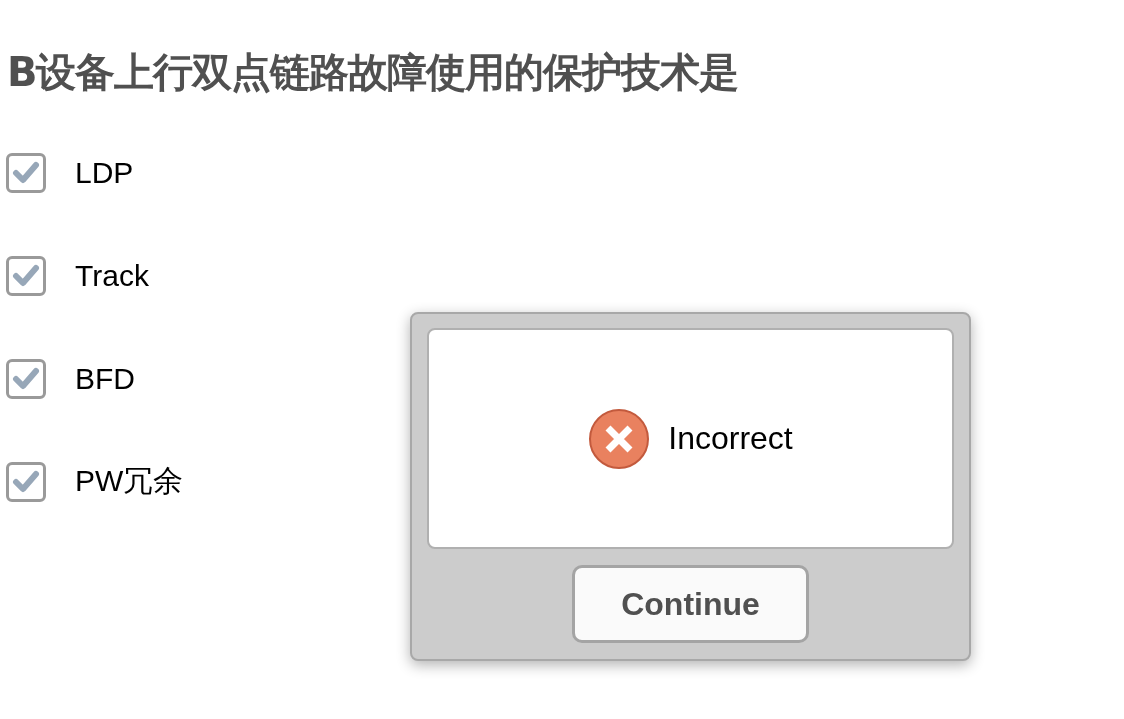 The height and width of the screenshot is (719, 1124). Describe the element at coordinates (690, 604) in the screenshot. I see `continue-button: Continue` at that location.